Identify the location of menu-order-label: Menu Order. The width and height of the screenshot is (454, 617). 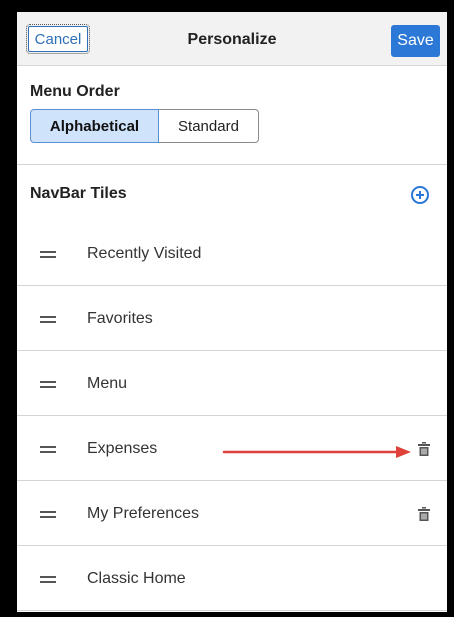
(75, 91).